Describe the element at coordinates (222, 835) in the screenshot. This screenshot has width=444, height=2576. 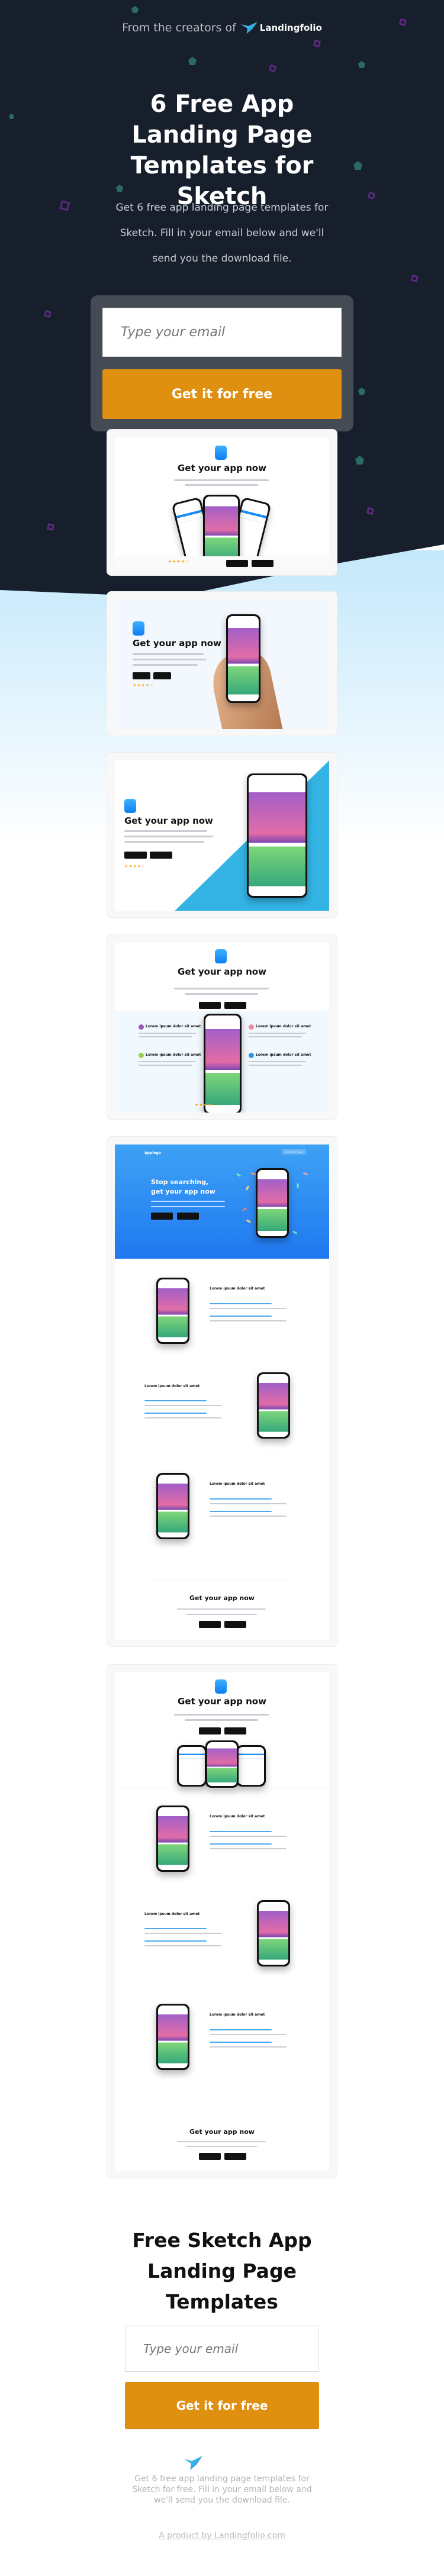
I see `template-preview-3: Get your app now ★★★★☆` at that location.